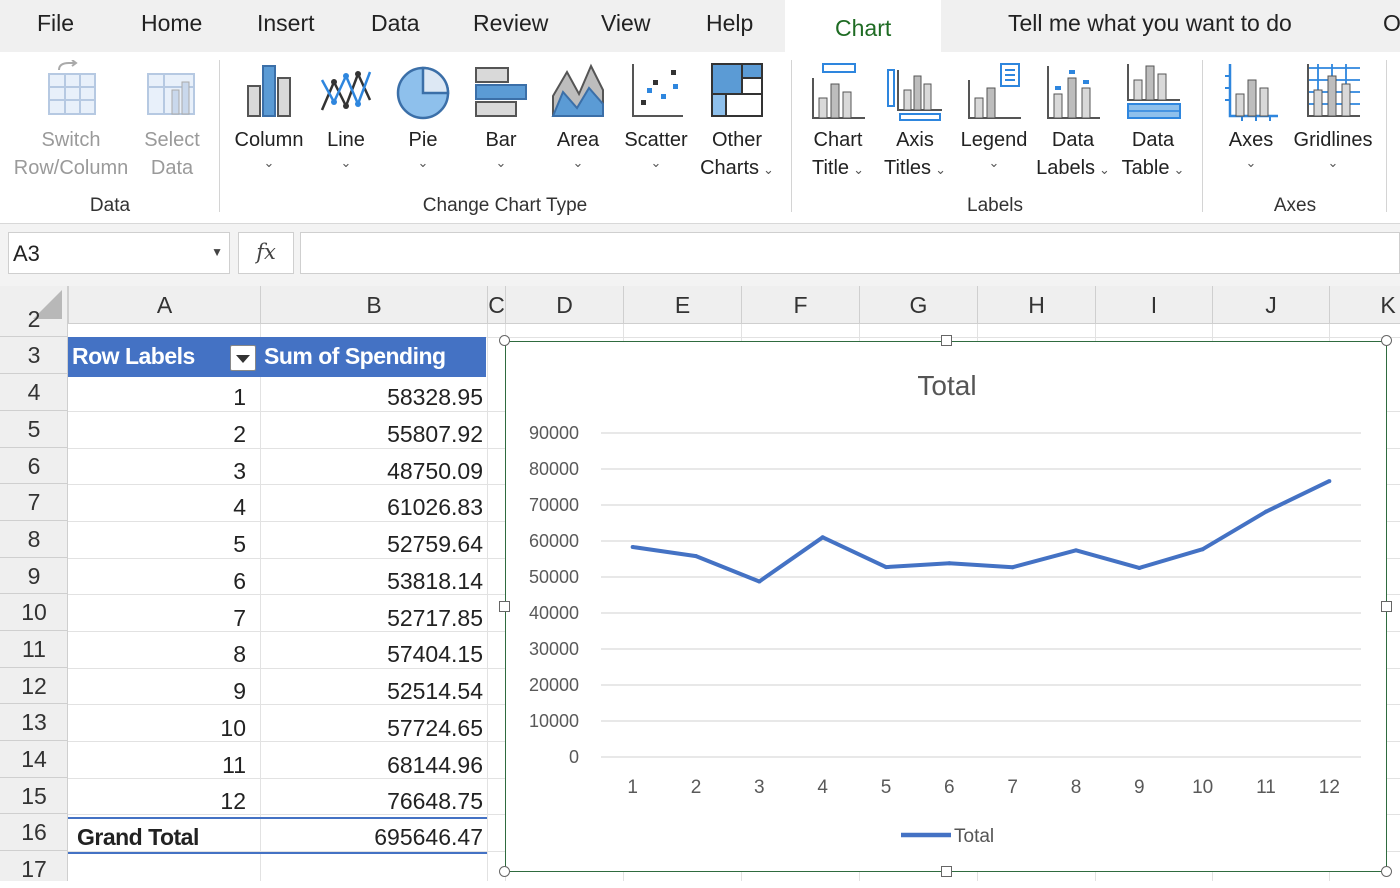  I want to click on row-header: 2, so click(34, 319).